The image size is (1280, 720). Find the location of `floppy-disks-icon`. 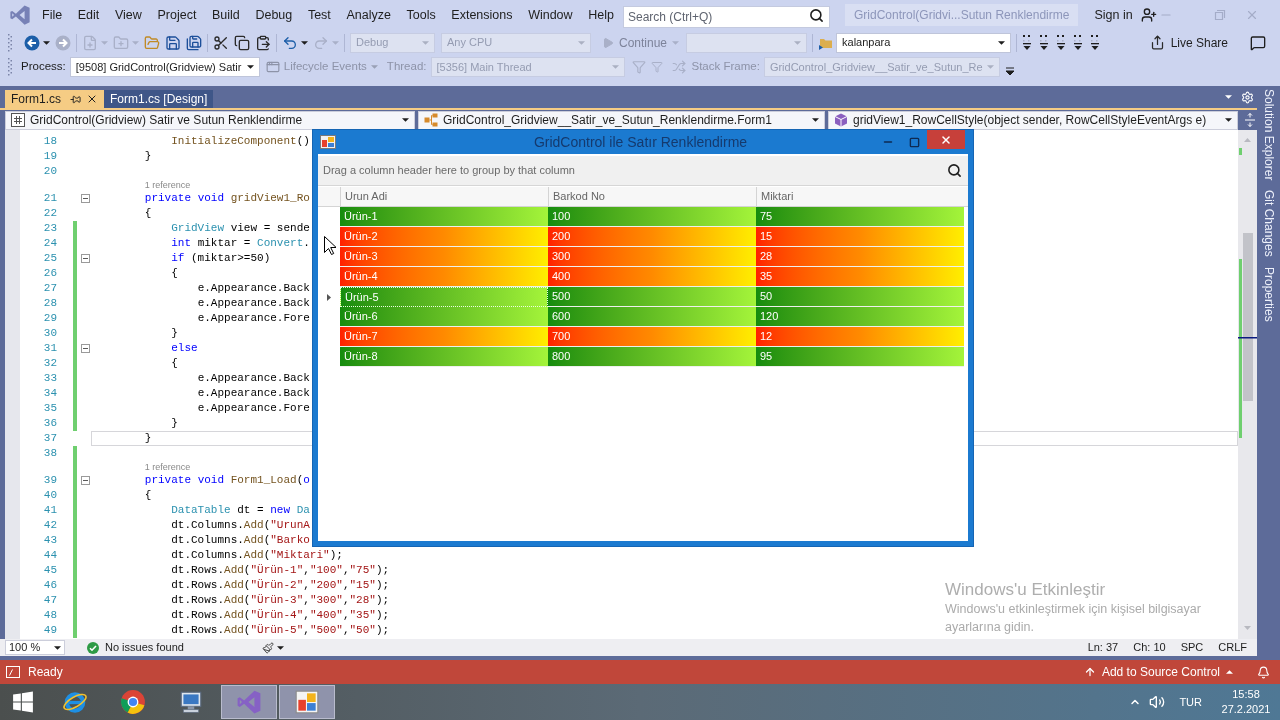

floppy-disks-icon is located at coordinates (194, 42).